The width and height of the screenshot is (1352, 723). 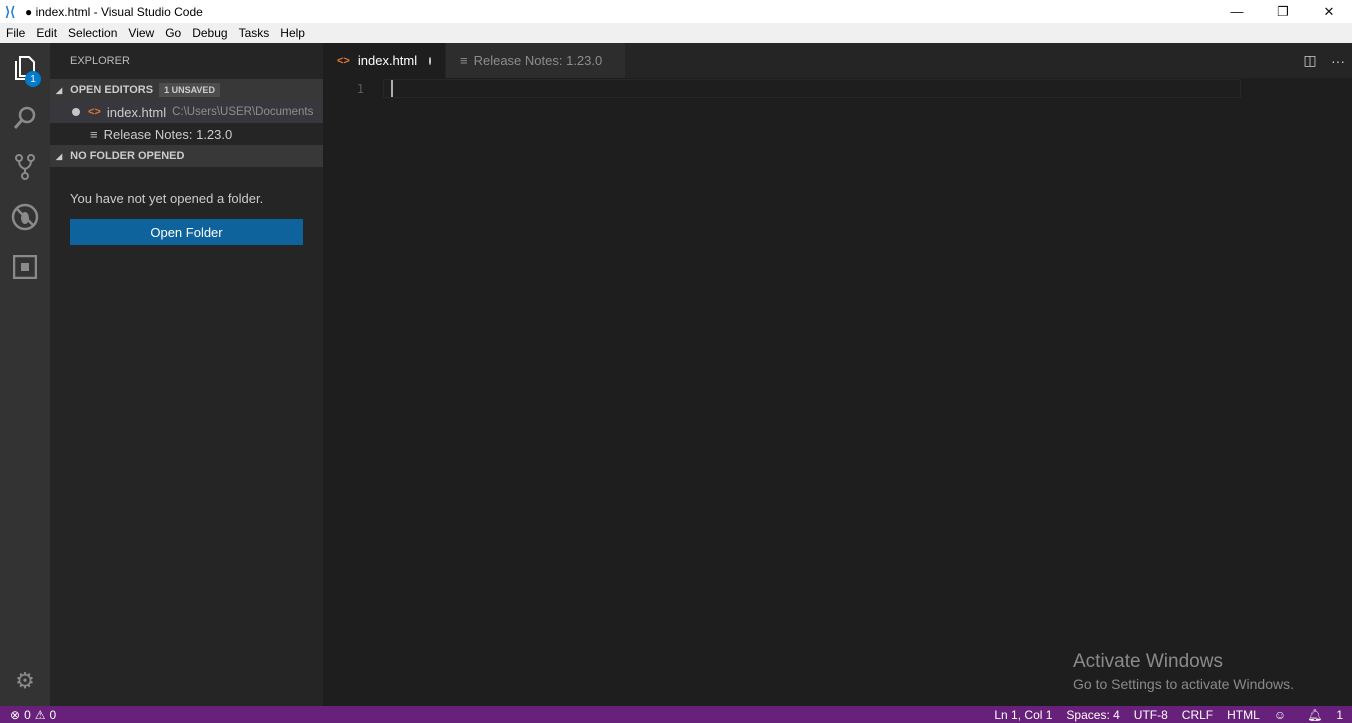 What do you see at coordinates (168, 134) in the screenshot?
I see `file-name: Release Notes: 1.23.0` at bounding box center [168, 134].